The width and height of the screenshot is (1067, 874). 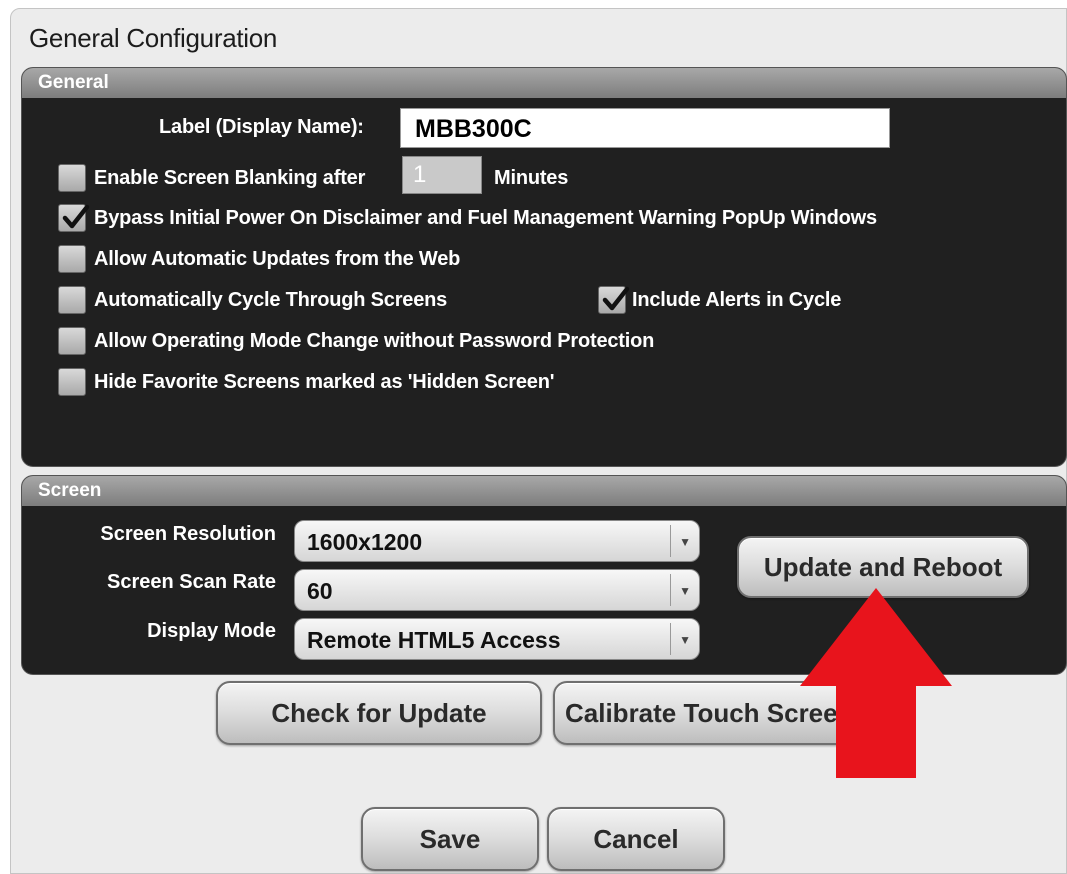 What do you see at coordinates (72, 178) in the screenshot?
I see `screen-blanking-checkbox` at bounding box center [72, 178].